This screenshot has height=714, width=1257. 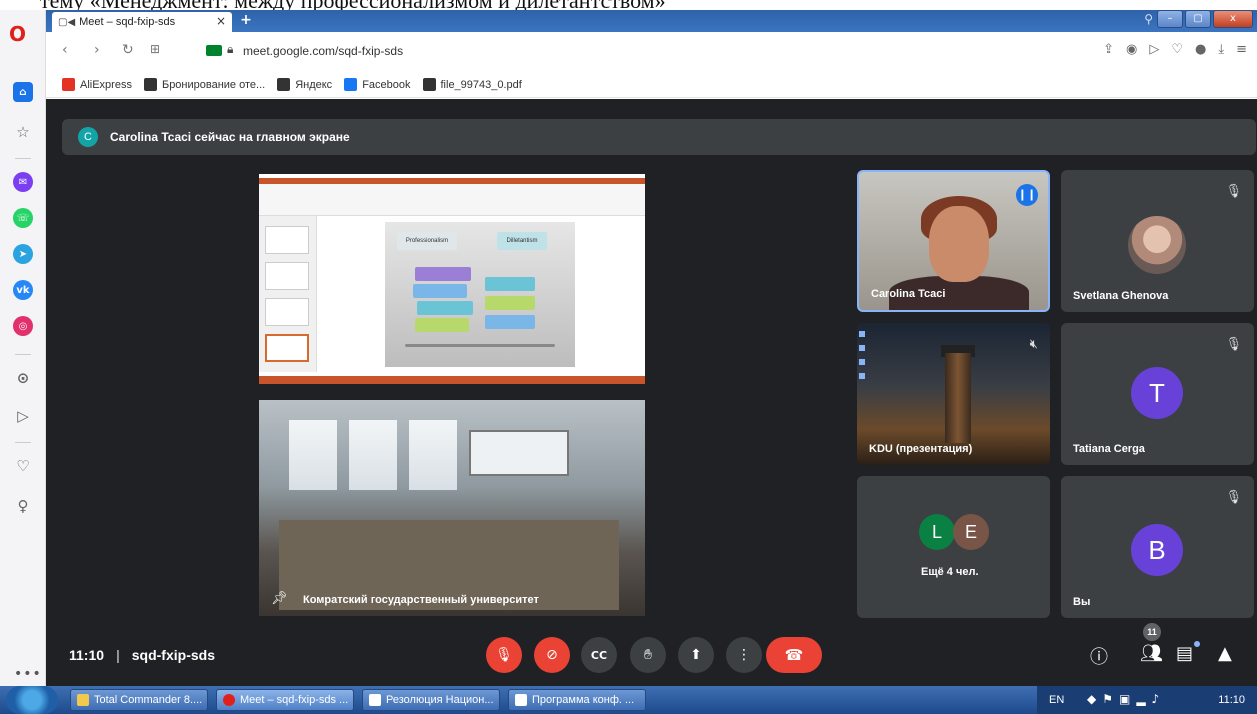 I want to click on more-options-button: ⋮, so click(x=744, y=655).